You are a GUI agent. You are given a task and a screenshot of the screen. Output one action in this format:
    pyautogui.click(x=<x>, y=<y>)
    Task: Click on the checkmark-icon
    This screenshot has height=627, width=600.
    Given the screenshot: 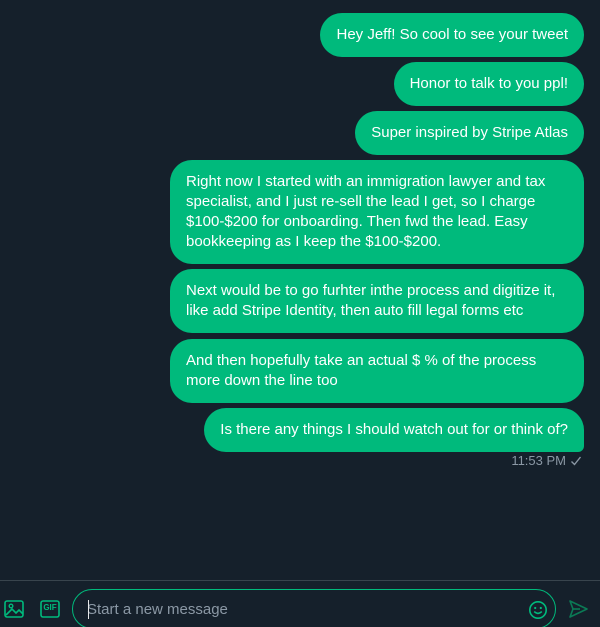 What is the action you would take?
    pyautogui.click(x=576, y=461)
    